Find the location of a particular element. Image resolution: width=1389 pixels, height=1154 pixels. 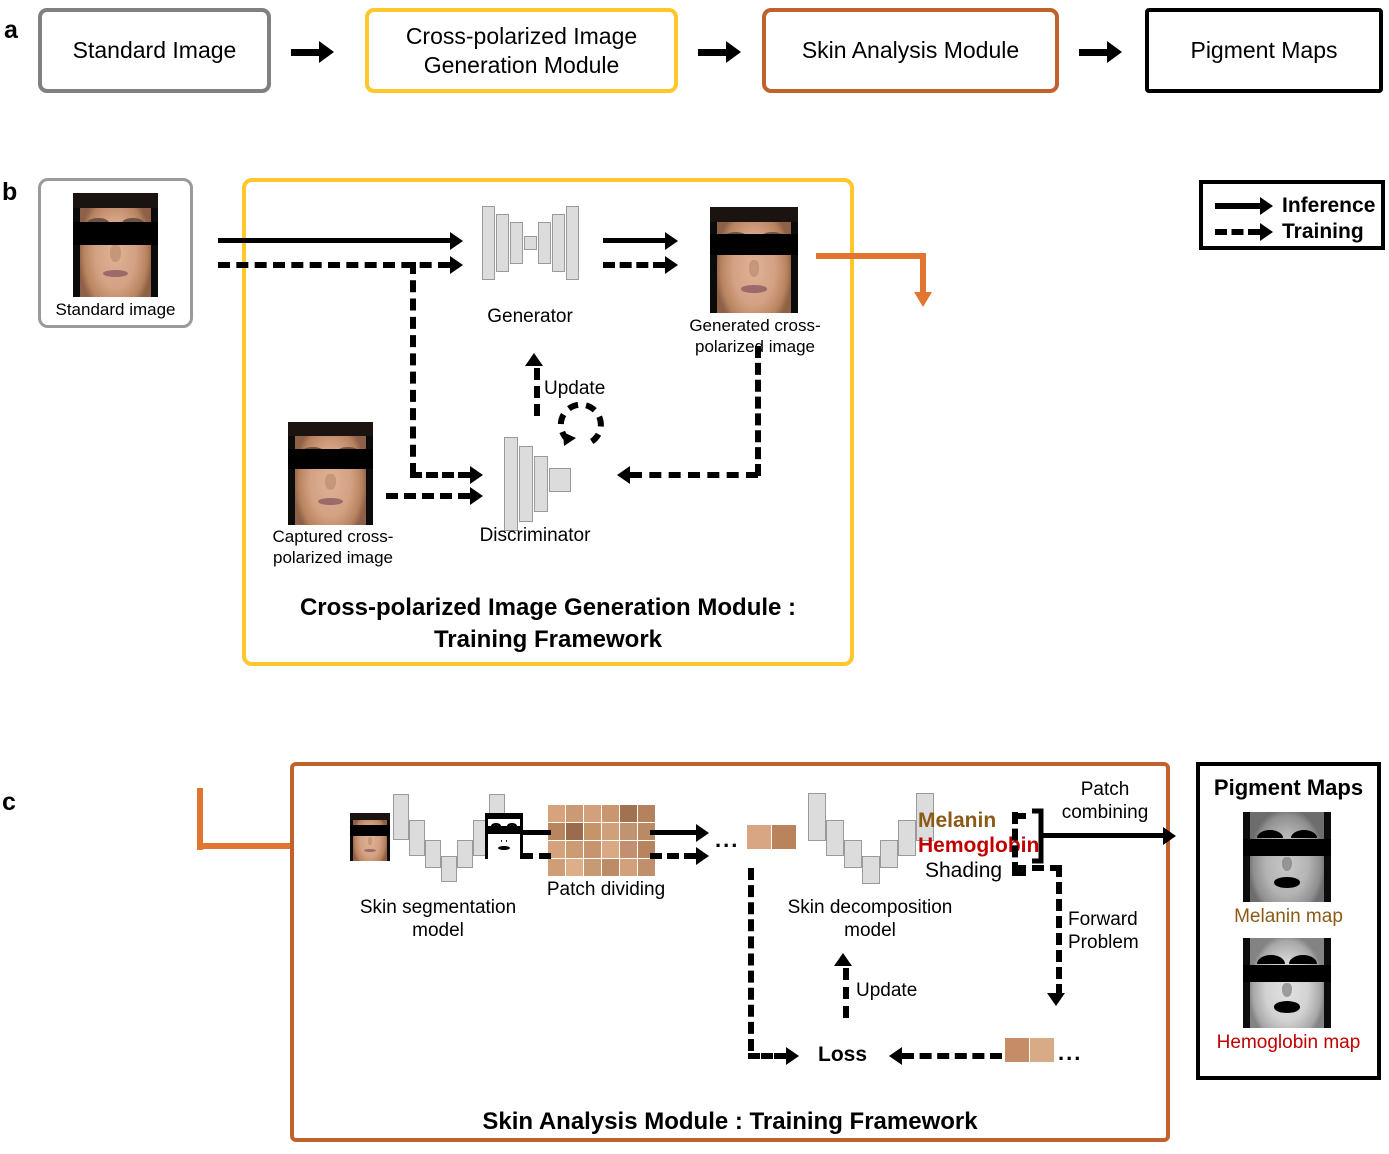

update-label-b: Update is located at coordinates (575, 388).